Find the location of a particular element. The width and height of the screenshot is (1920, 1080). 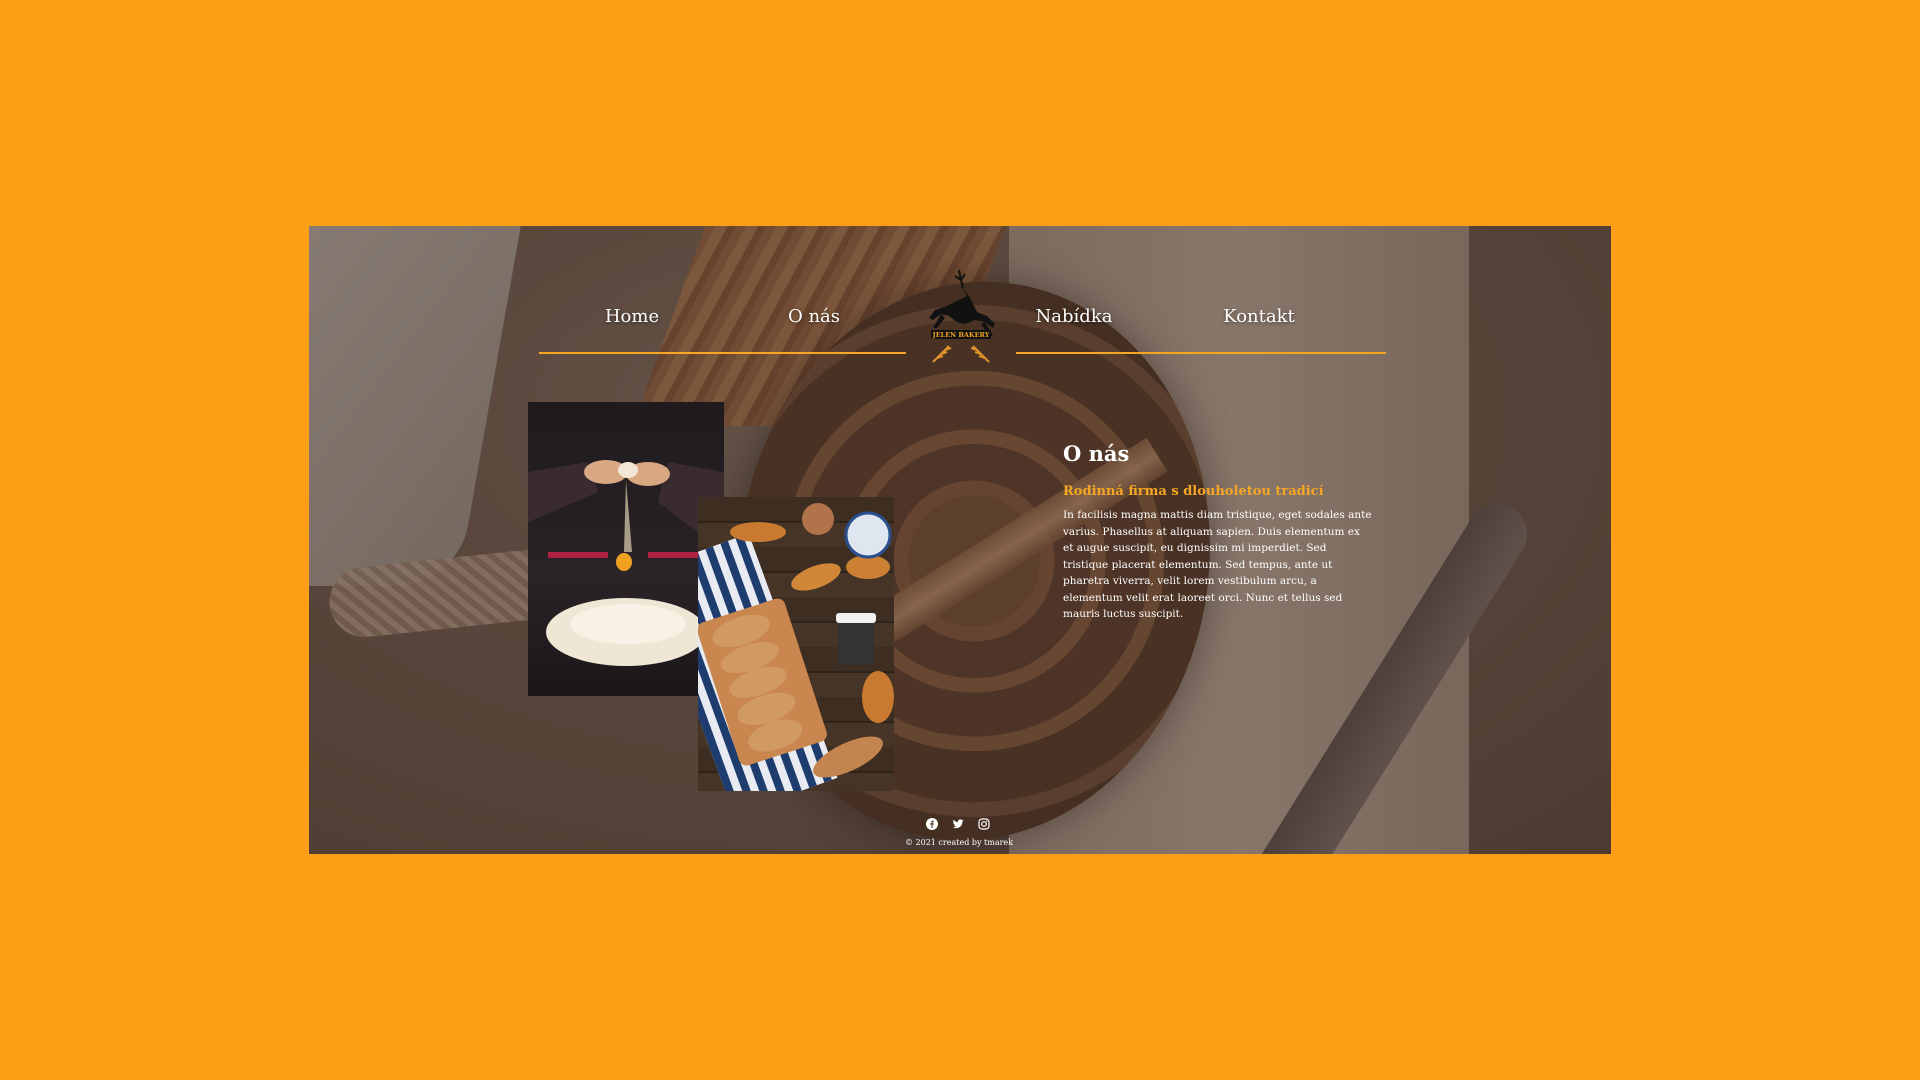

photo-bread-croissants is located at coordinates (796, 644).